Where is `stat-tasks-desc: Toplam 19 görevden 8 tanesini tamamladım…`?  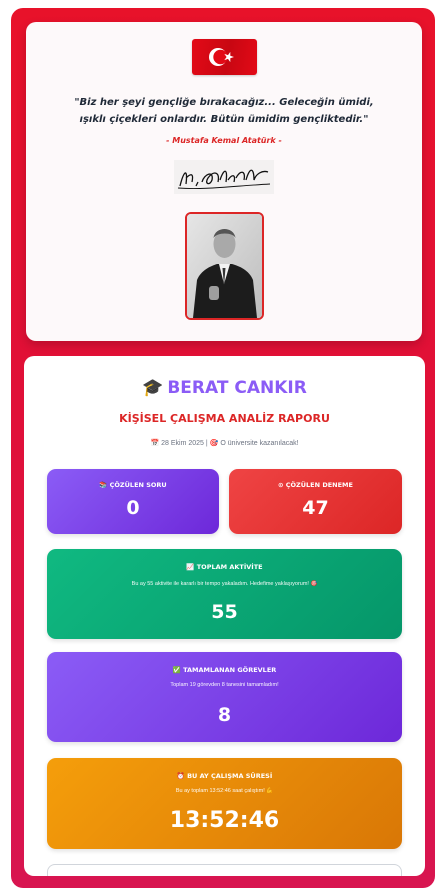 stat-tasks-desc: Toplam 19 görevden 8 tanesini tamamladım… is located at coordinates (224, 685).